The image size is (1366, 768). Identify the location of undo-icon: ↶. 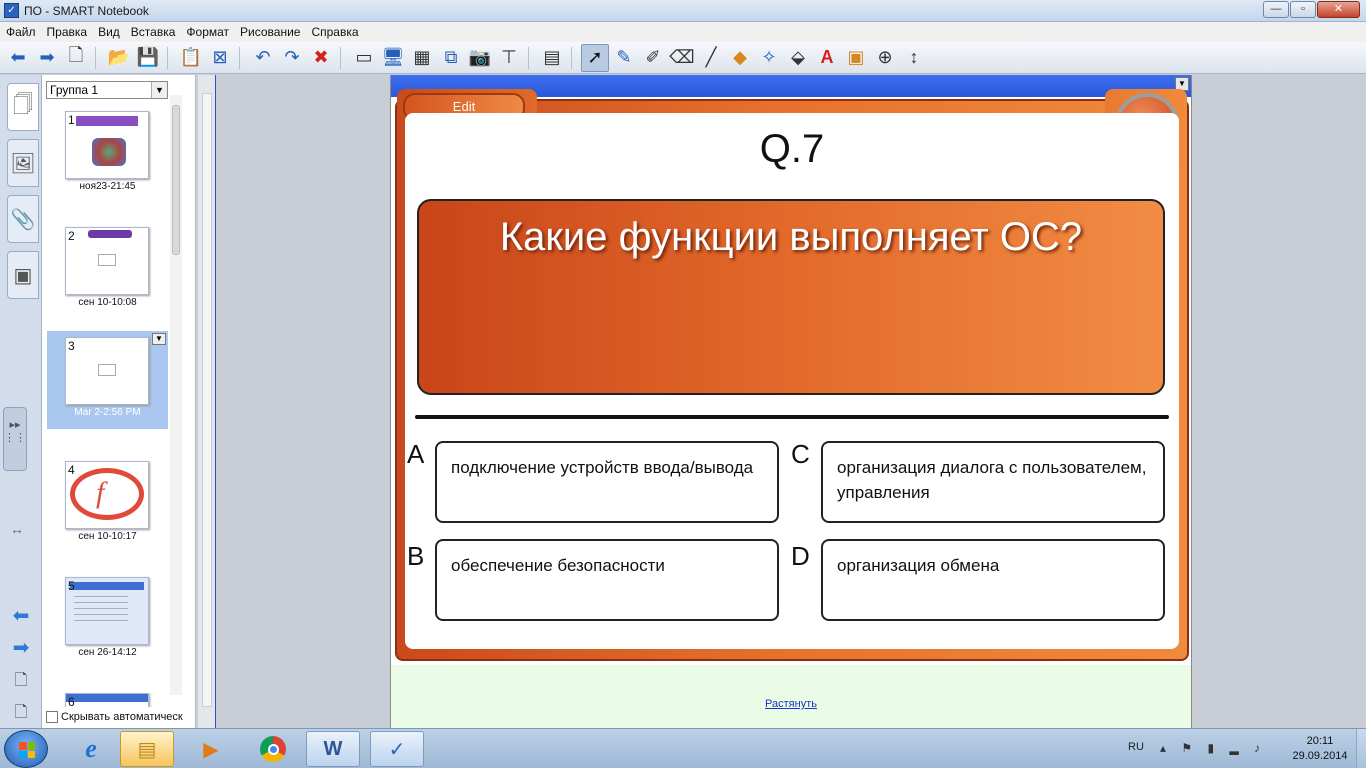
(263, 58).